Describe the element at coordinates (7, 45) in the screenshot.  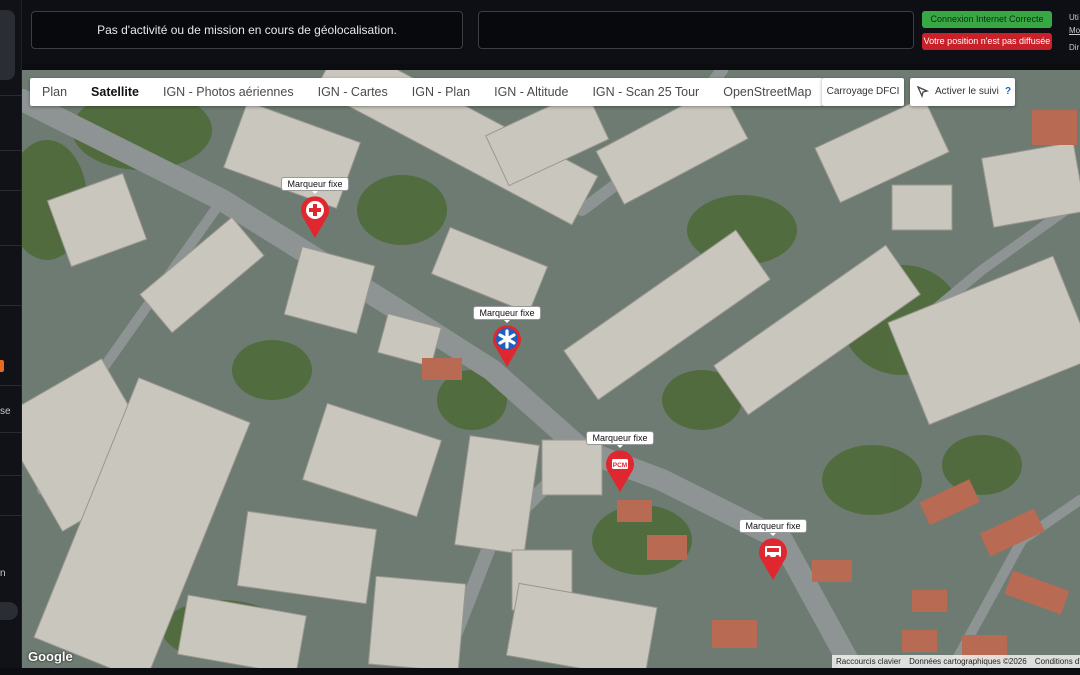
I see `app-logo` at that location.